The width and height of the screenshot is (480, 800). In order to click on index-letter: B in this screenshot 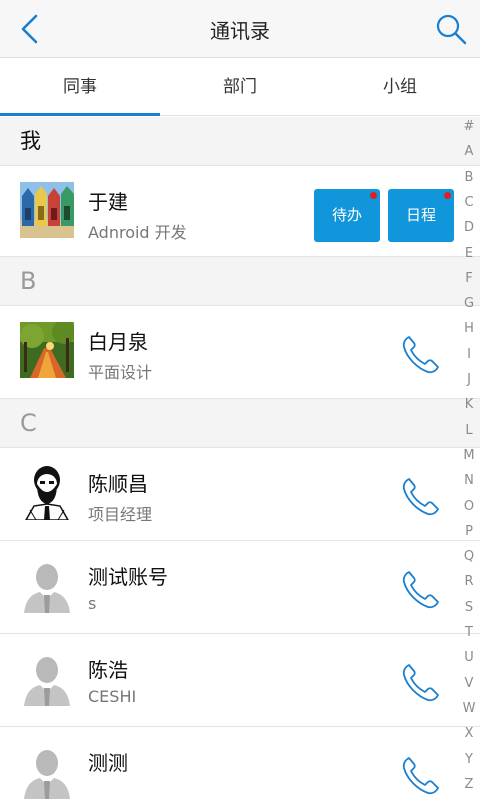, I will do `click(469, 177)`.